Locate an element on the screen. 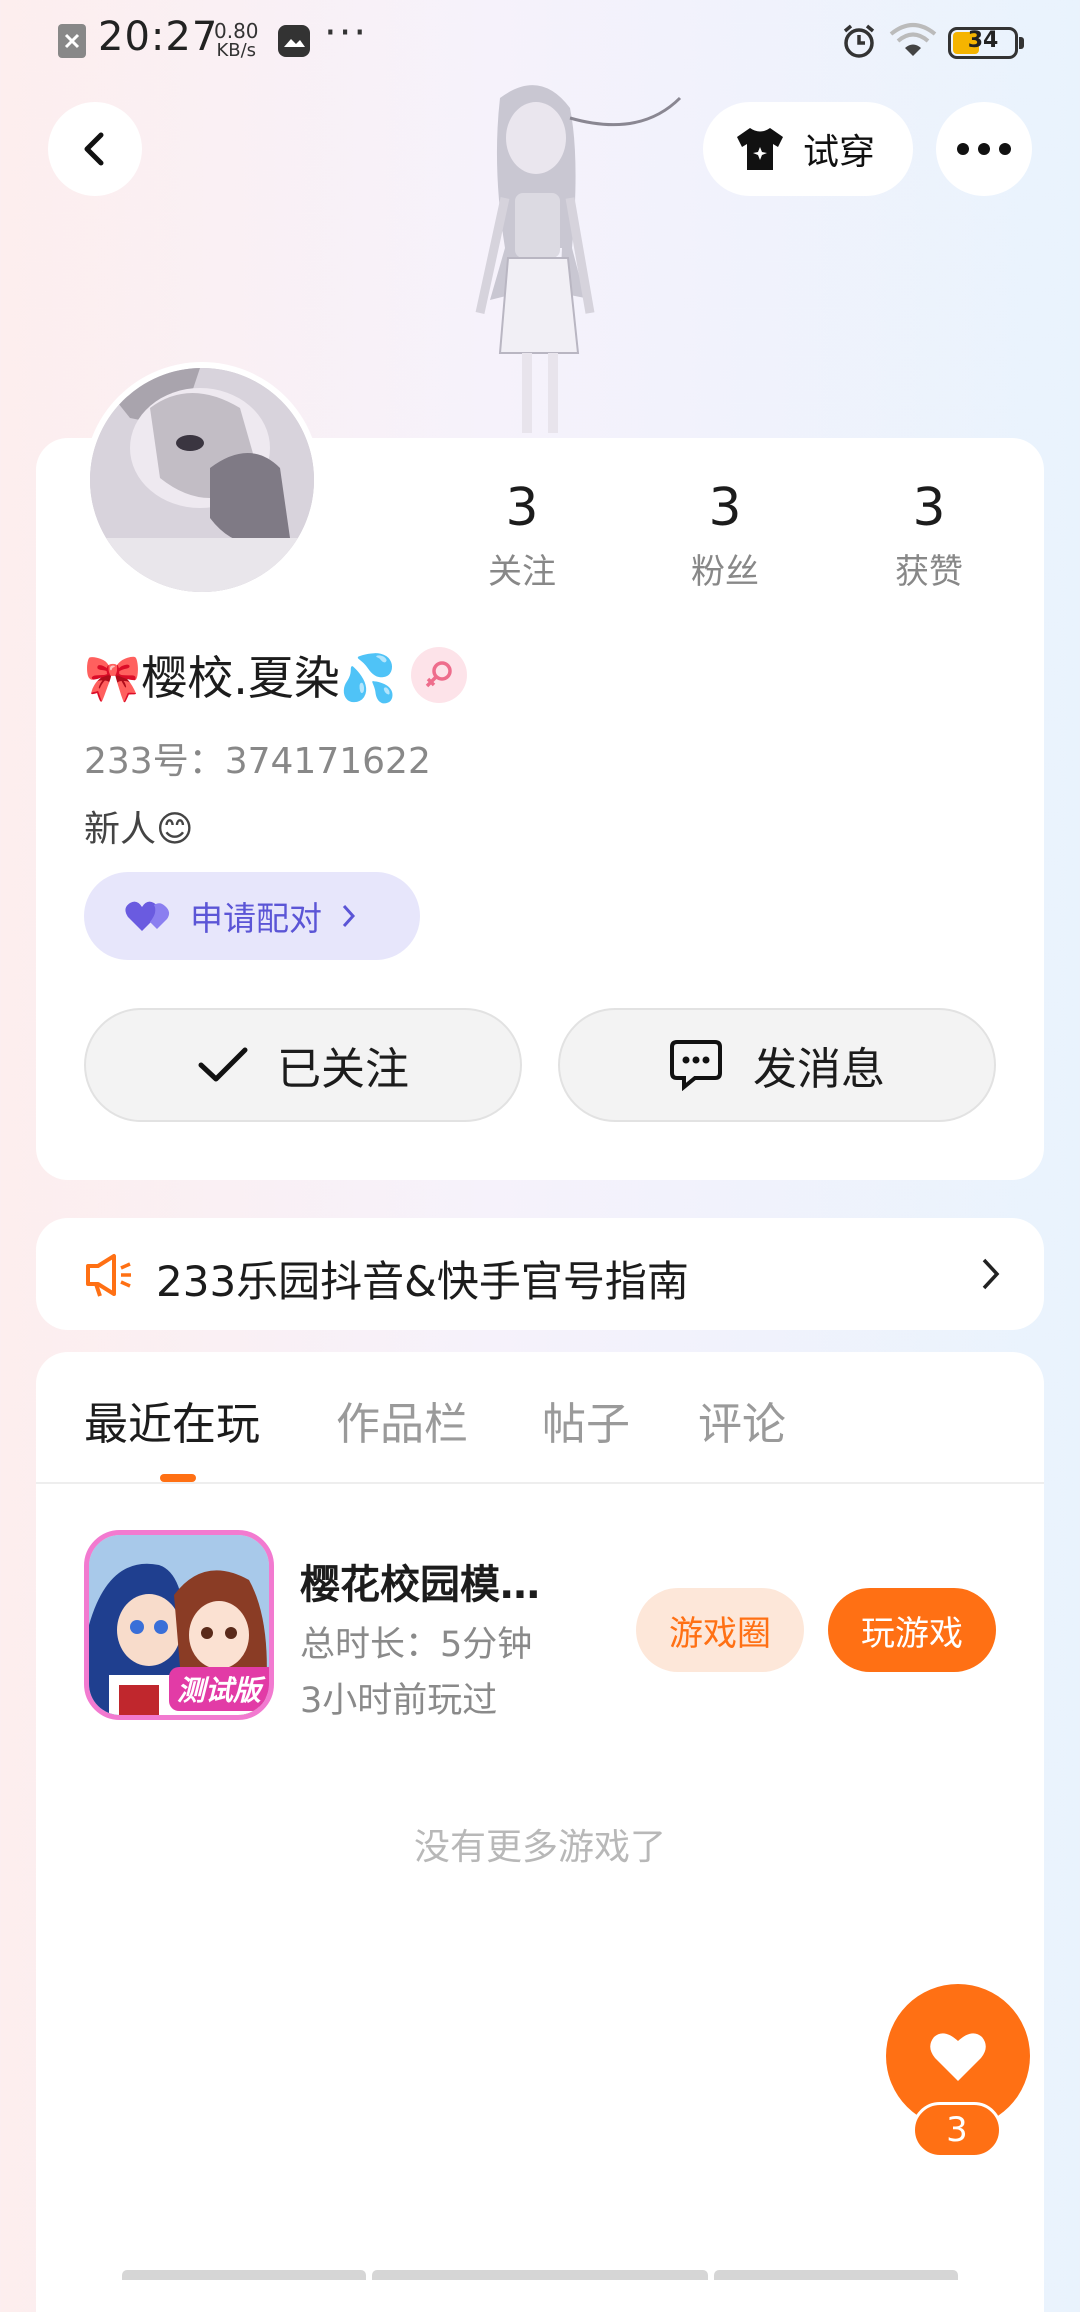 The image size is (1080, 2312). network-speed: 0.80 KB/s is located at coordinates (236, 40).